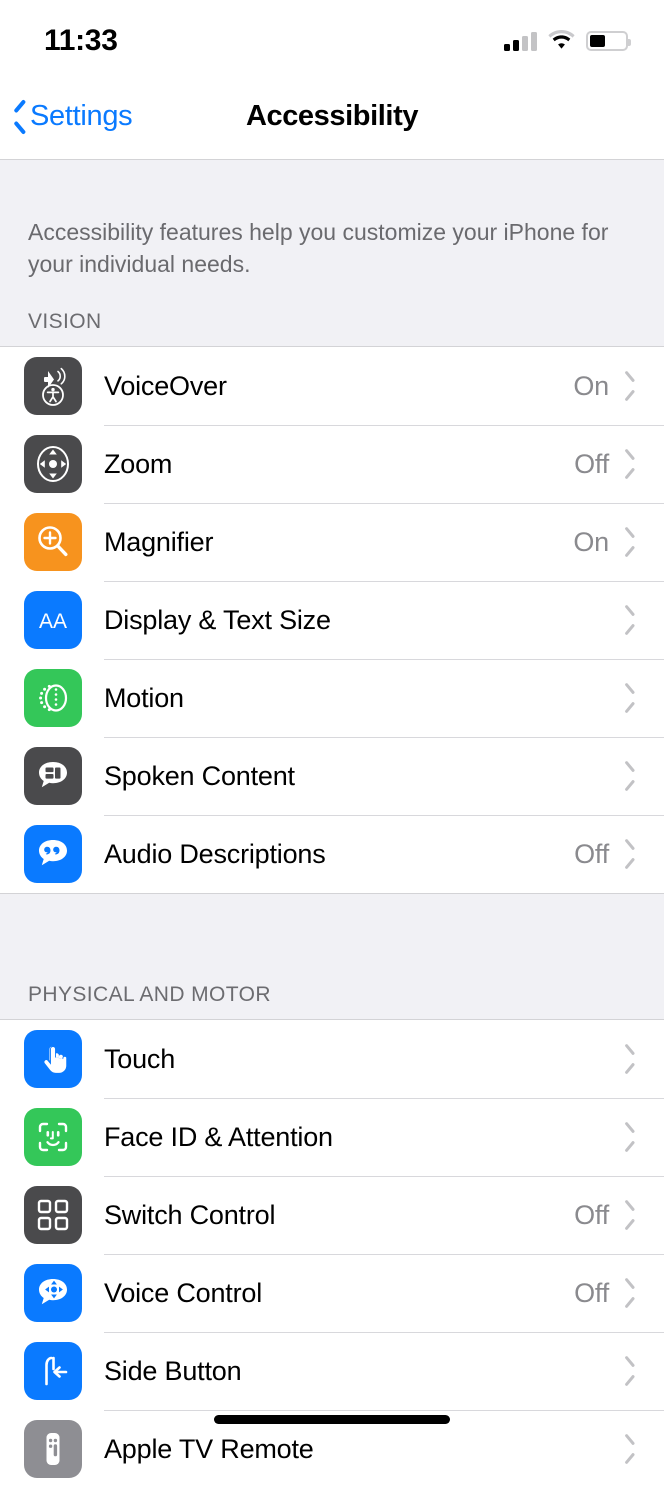  I want to click on sidebar-item-label: Spoken Content, so click(356, 776).